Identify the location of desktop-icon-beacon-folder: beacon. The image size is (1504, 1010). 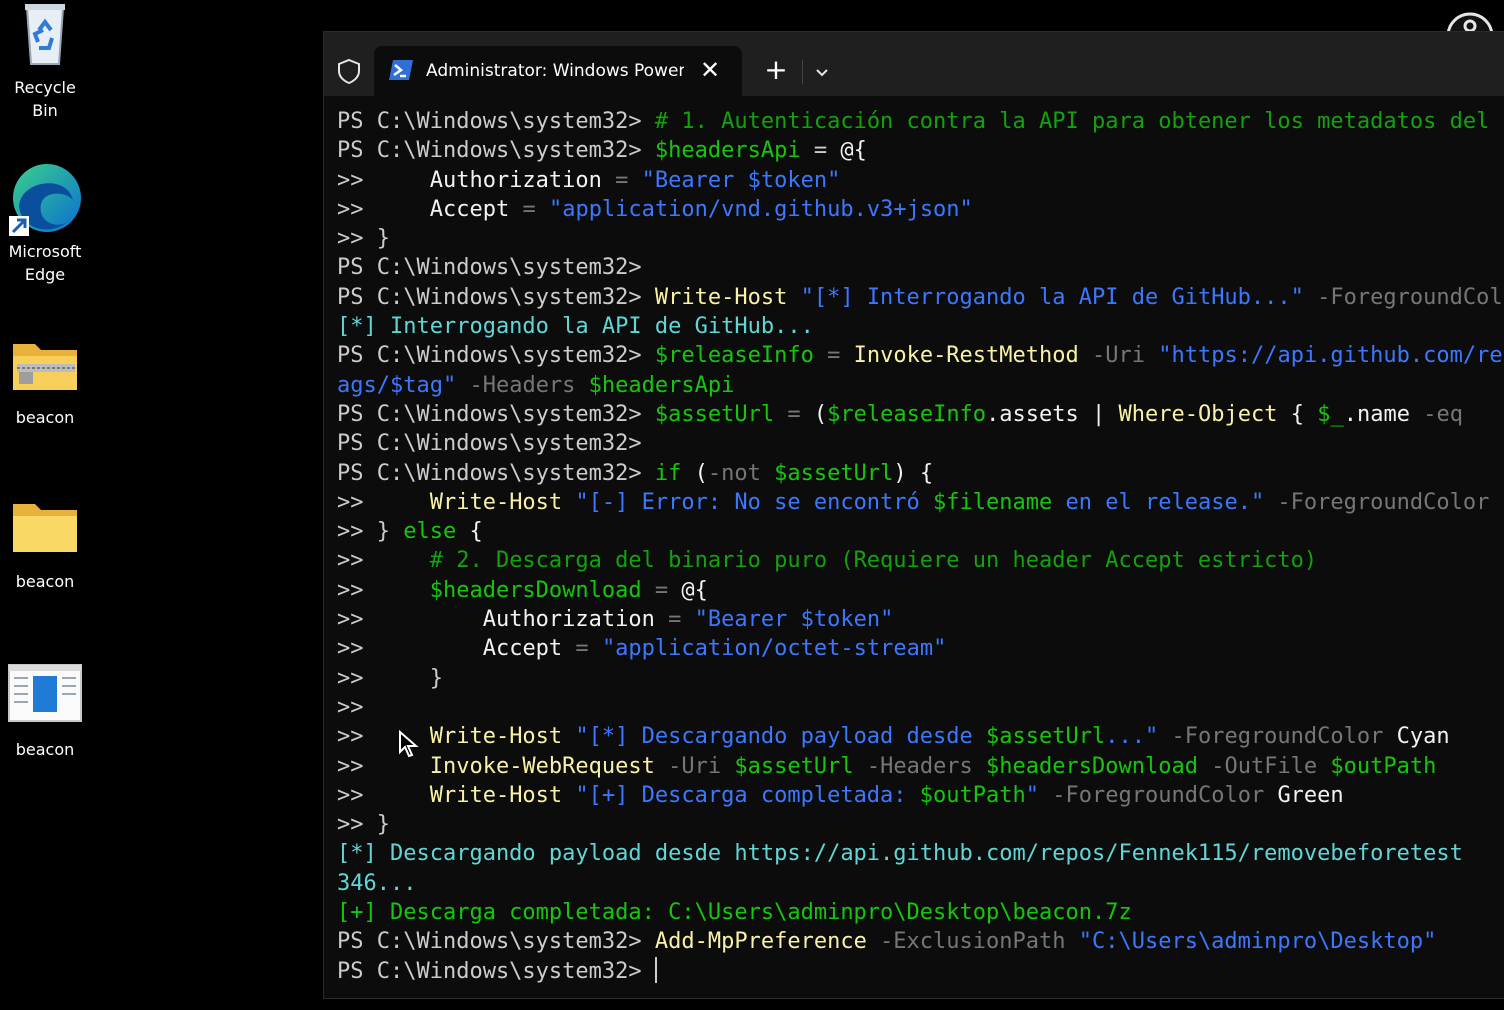
(45, 546).